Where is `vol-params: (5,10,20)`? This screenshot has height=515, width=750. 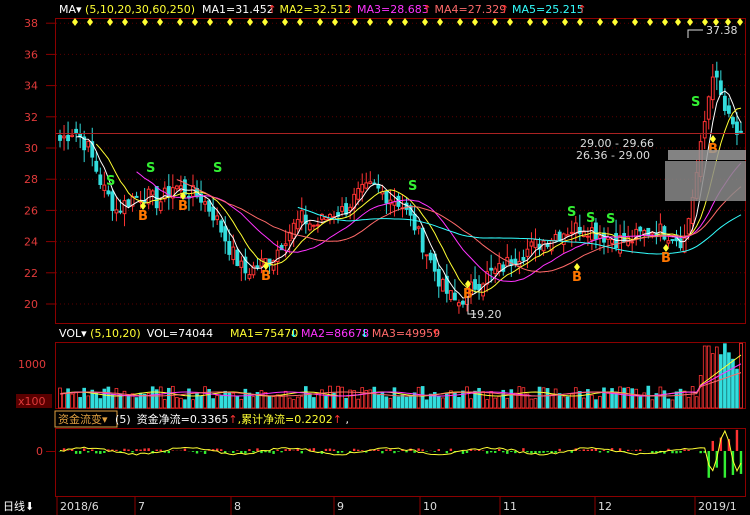 vol-params: (5,10,20) is located at coordinates (115, 333).